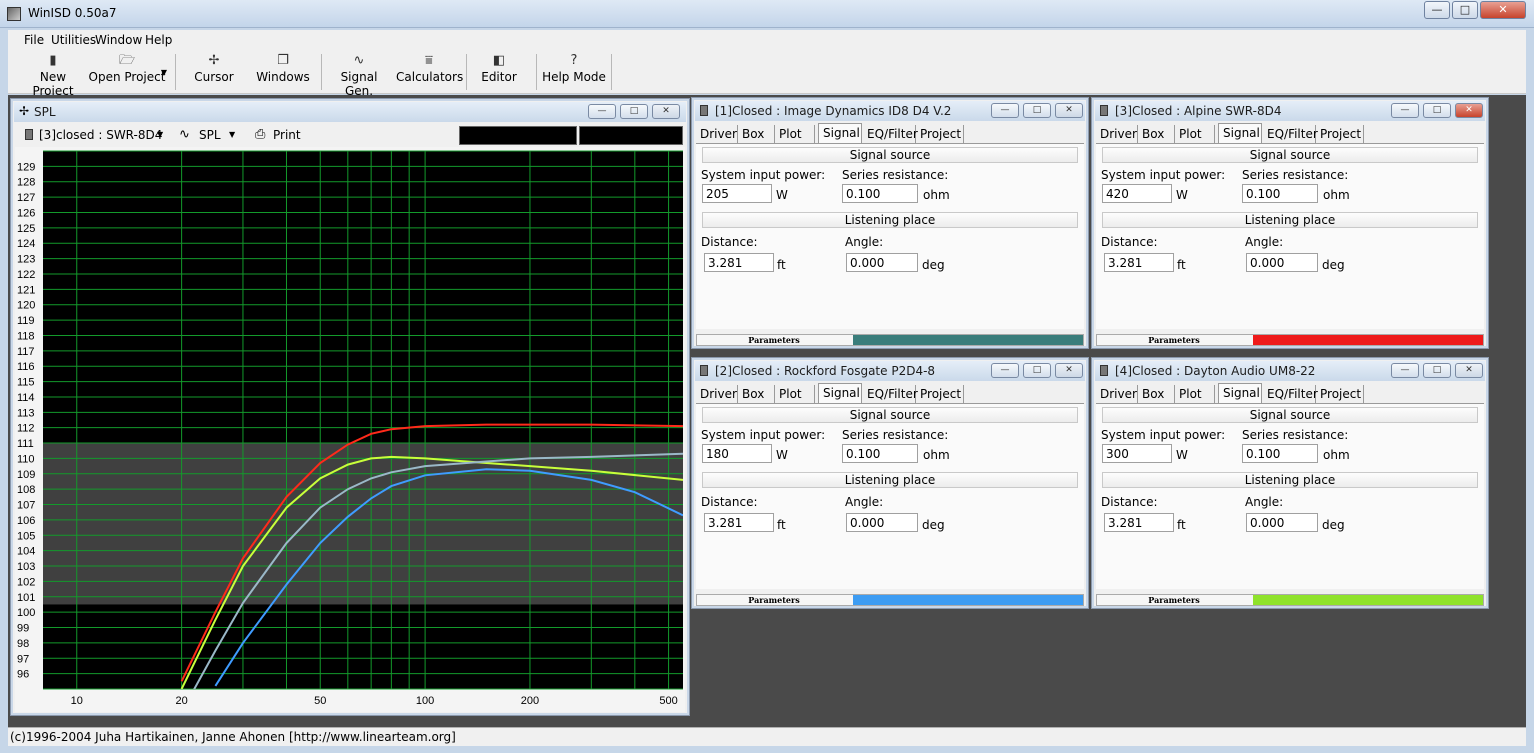 The height and width of the screenshot is (753, 1534). I want to click on close-button: ✕, so click(1503, 10).